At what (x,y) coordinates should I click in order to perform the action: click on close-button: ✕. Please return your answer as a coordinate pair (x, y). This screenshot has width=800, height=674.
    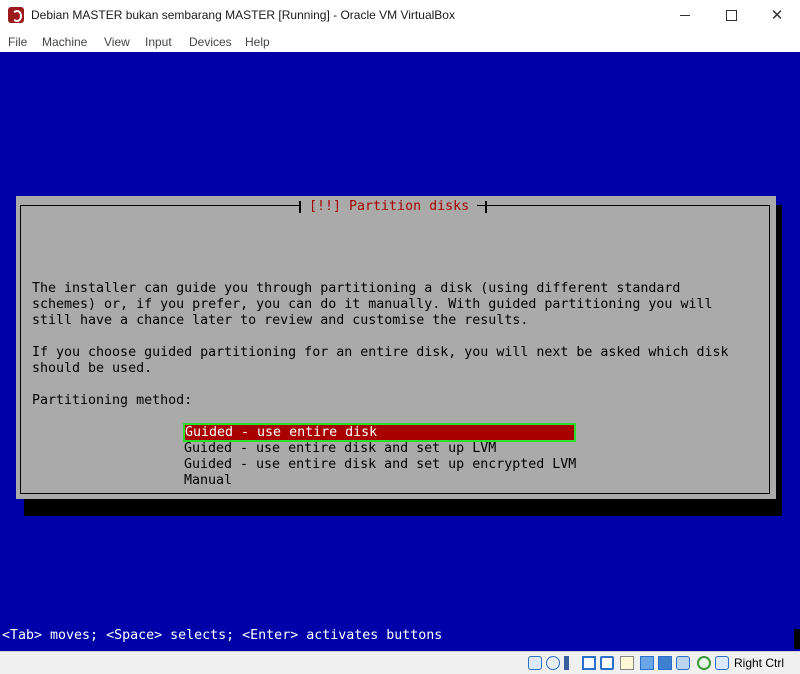
    Looking at the image, I should click on (777, 15).